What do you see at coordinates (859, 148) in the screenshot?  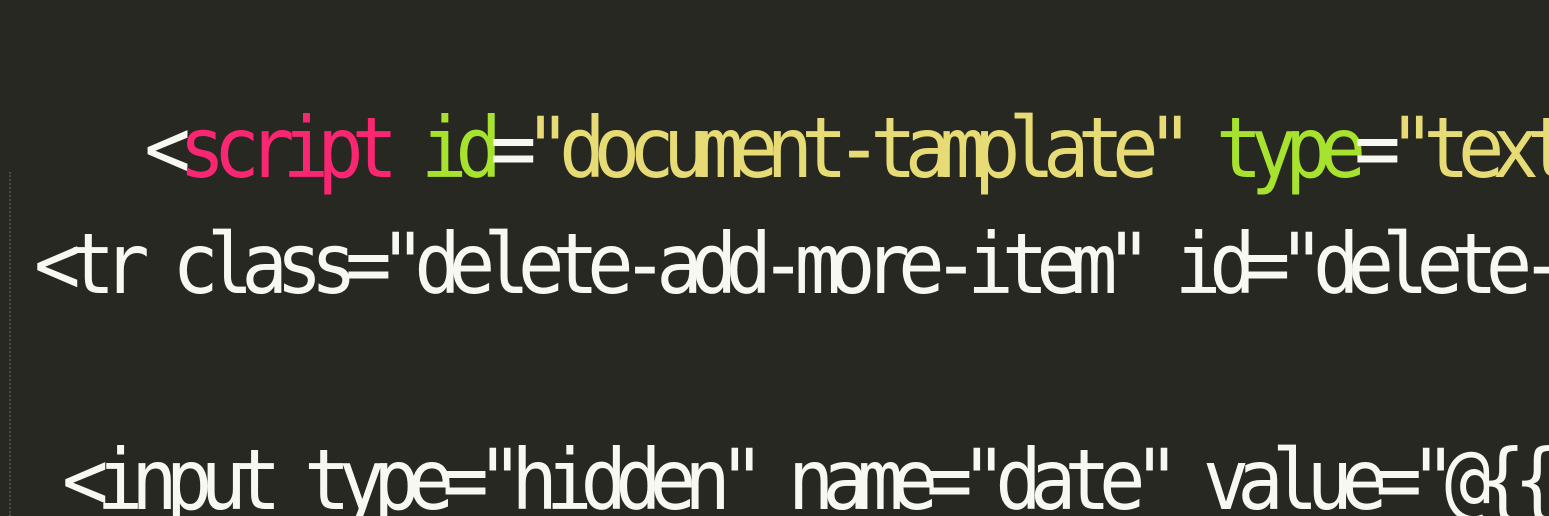 I see `attribute-value: "document-tamplate"` at bounding box center [859, 148].